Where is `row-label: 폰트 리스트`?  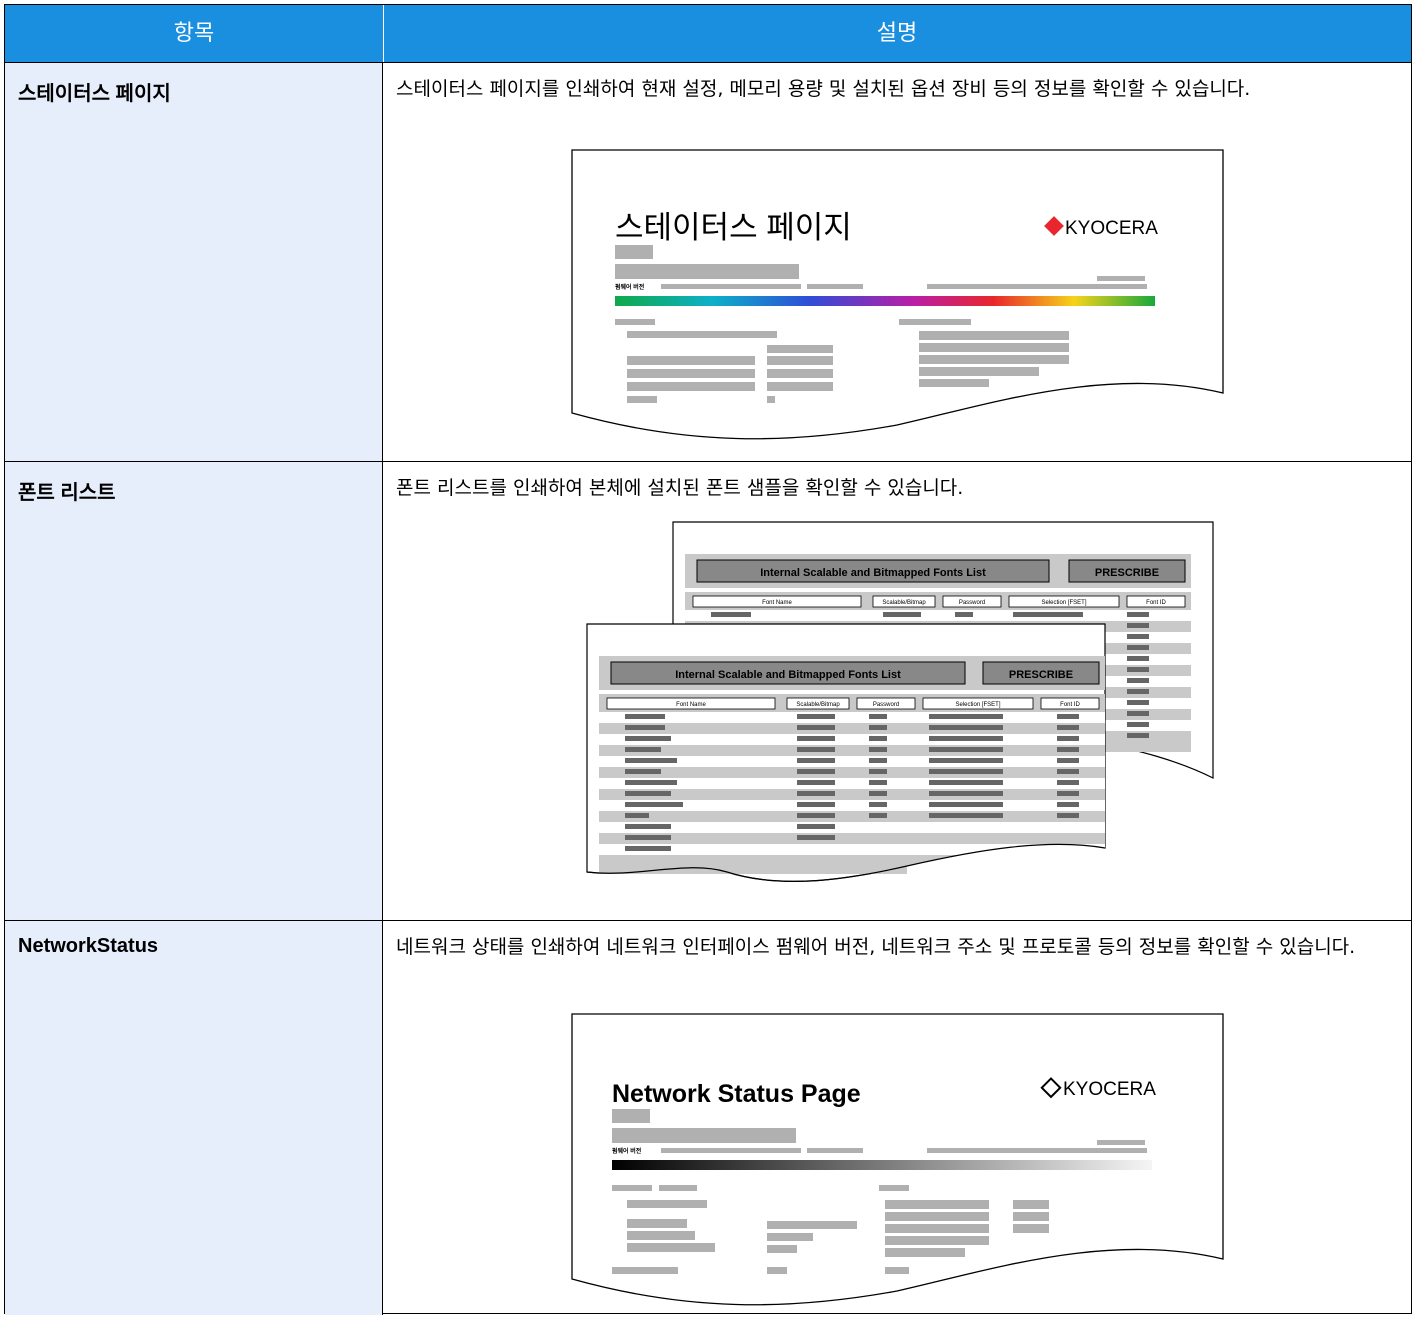
row-label: 폰트 리스트 is located at coordinates (67, 493).